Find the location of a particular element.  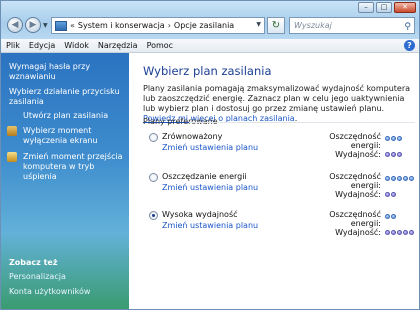

sidebar-link-power-button: Wybierz działanie przycisku zasilania is located at coordinates (68, 97).